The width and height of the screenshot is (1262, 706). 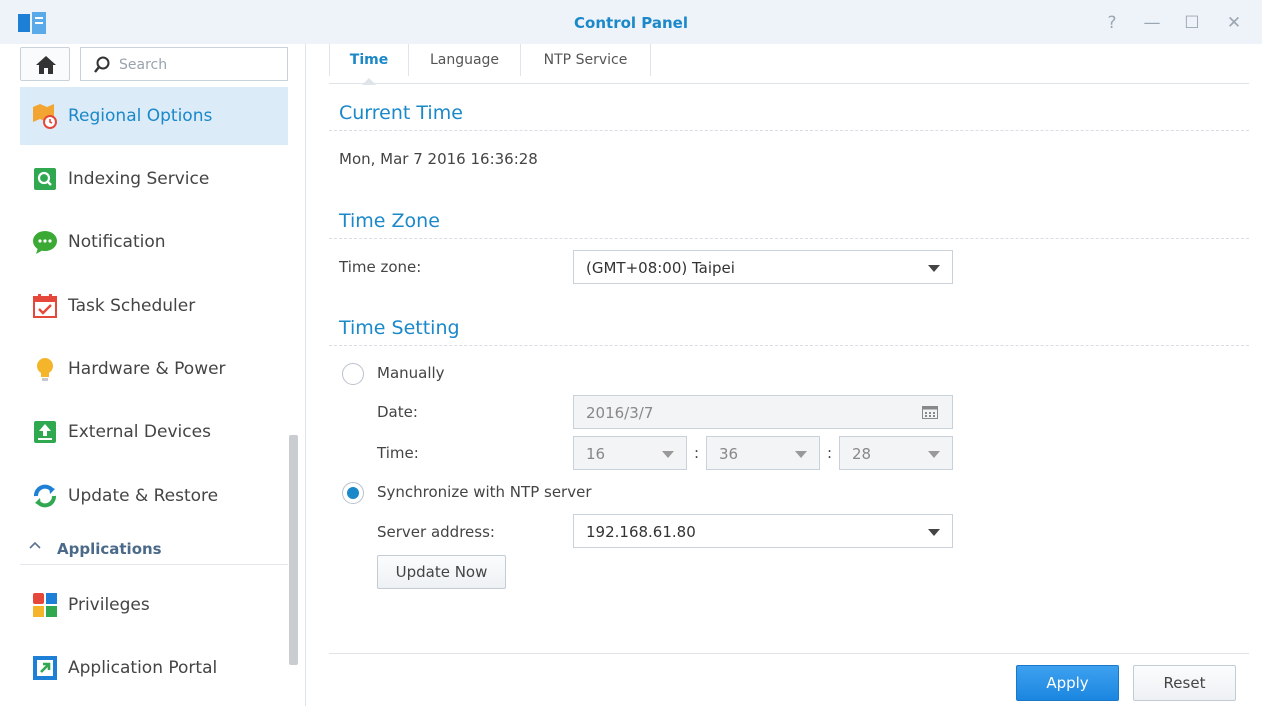 What do you see at coordinates (411, 373) in the screenshot?
I see `manual-label: Manually` at bounding box center [411, 373].